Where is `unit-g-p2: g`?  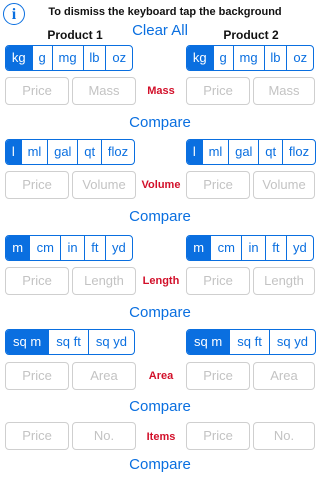 unit-g-p2: g is located at coordinates (222, 58).